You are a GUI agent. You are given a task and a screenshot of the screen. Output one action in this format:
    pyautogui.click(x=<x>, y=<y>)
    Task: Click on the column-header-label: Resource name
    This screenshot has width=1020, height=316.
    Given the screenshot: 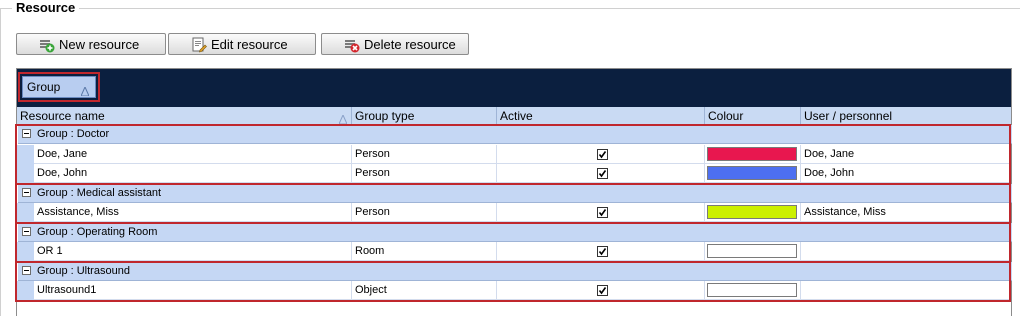 What is the action you would take?
    pyautogui.click(x=62, y=116)
    